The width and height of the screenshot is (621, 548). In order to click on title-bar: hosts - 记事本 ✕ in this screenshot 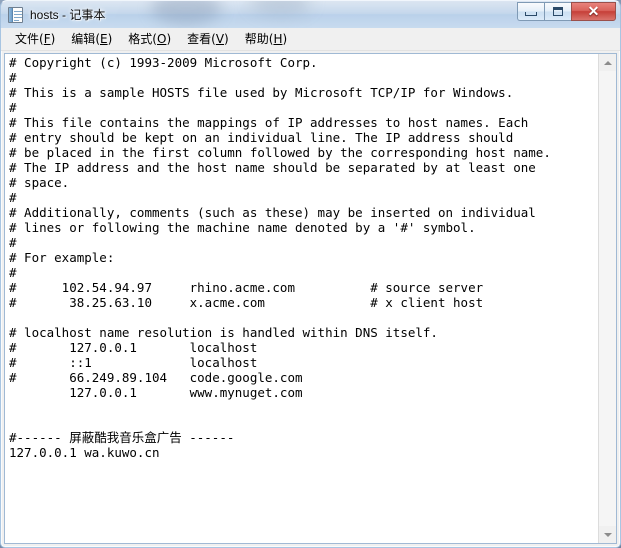, I will do `click(310, 14)`.